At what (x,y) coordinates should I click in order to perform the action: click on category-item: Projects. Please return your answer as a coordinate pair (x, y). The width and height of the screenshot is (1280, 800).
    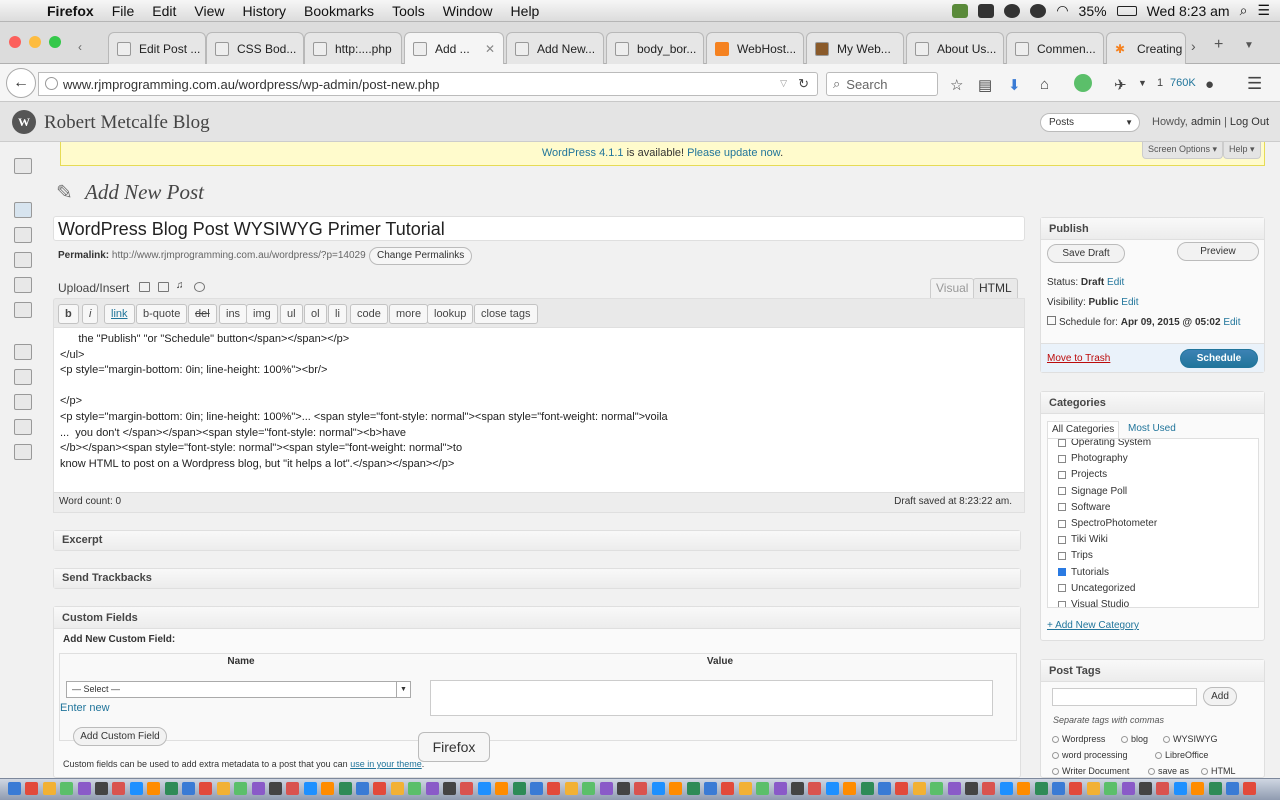
    Looking at the image, I should click on (1082, 474).